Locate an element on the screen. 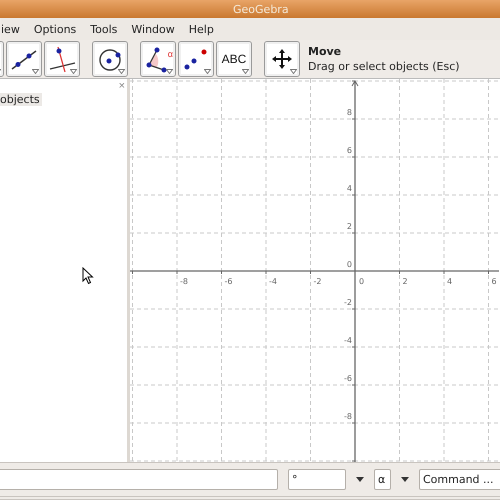 Image resolution: width=500 pixels, height=500 pixels. menu-item: Window is located at coordinates (153, 29).